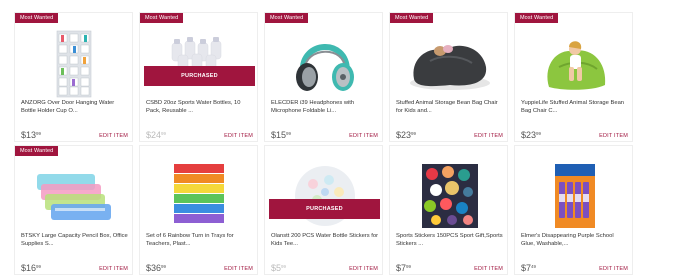 Image resolution: width=680 pixels, height=275 pixels. What do you see at coordinates (573, 63) in the screenshot?
I see `kid-bean-bag-image` at bounding box center [573, 63].